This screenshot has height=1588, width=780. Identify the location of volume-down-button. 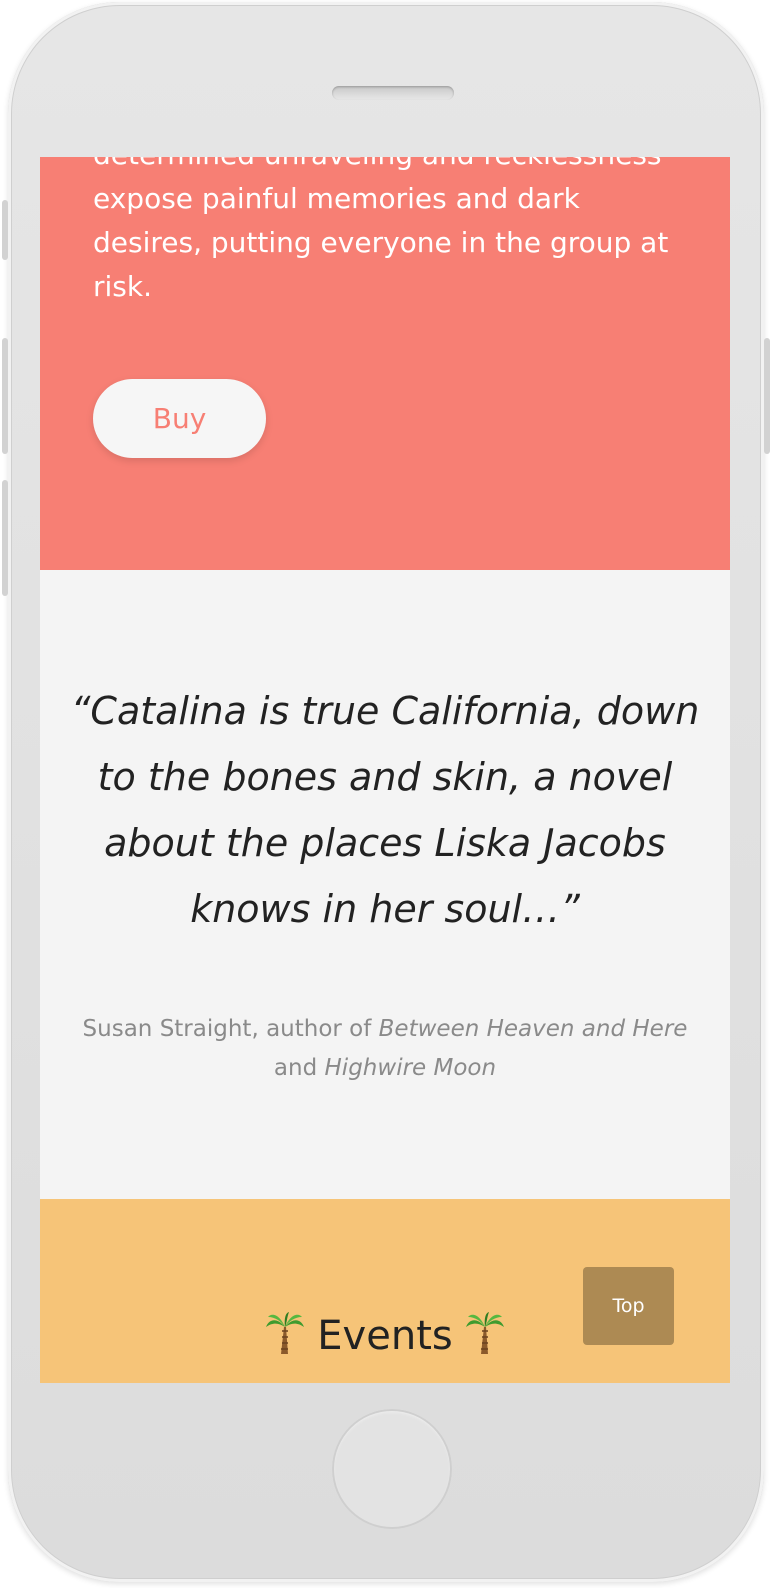
(5, 538).